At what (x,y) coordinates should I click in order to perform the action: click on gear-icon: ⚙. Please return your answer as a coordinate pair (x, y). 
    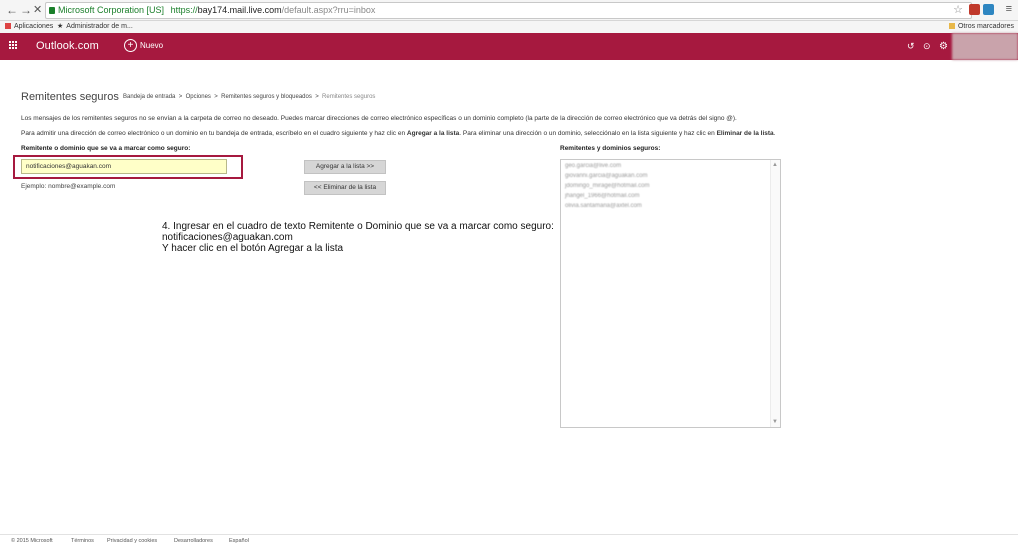
    Looking at the image, I should click on (943, 46).